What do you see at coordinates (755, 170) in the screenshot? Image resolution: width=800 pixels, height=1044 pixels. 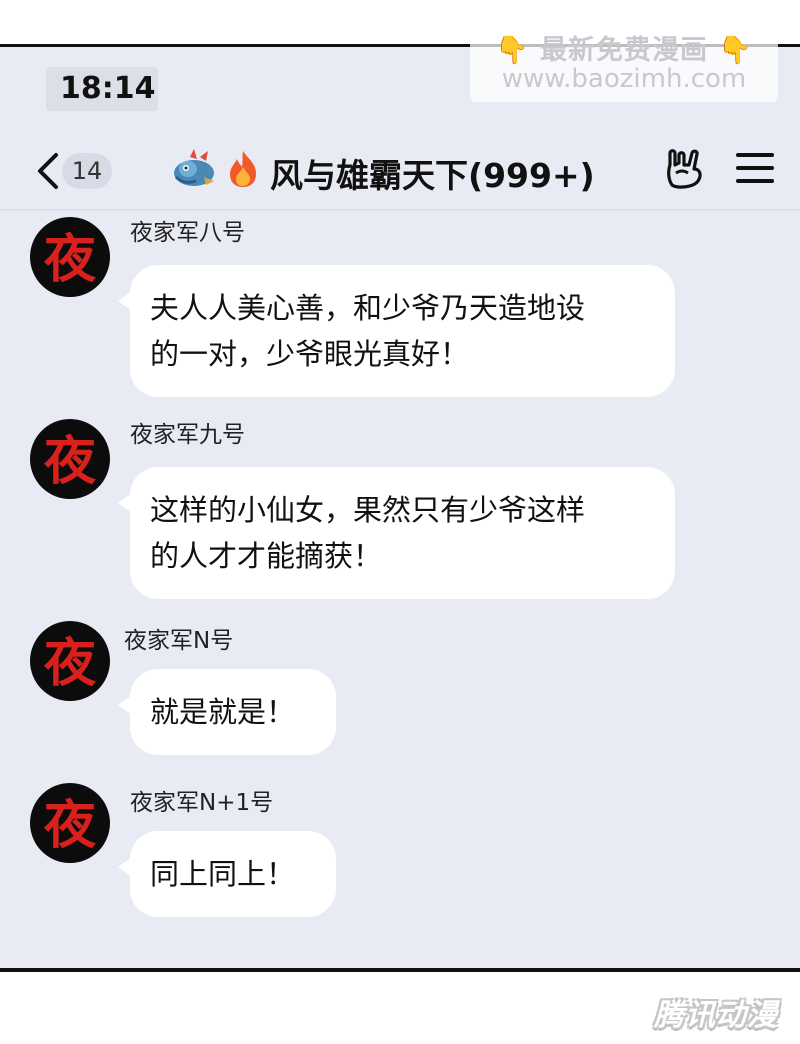 I see `menu-icon` at bounding box center [755, 170].